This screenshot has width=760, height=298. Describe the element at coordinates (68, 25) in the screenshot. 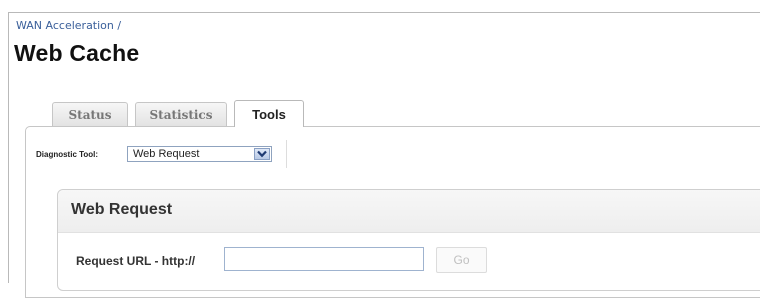

I see `breadcrumb: WAN Acceleration /` at that location.